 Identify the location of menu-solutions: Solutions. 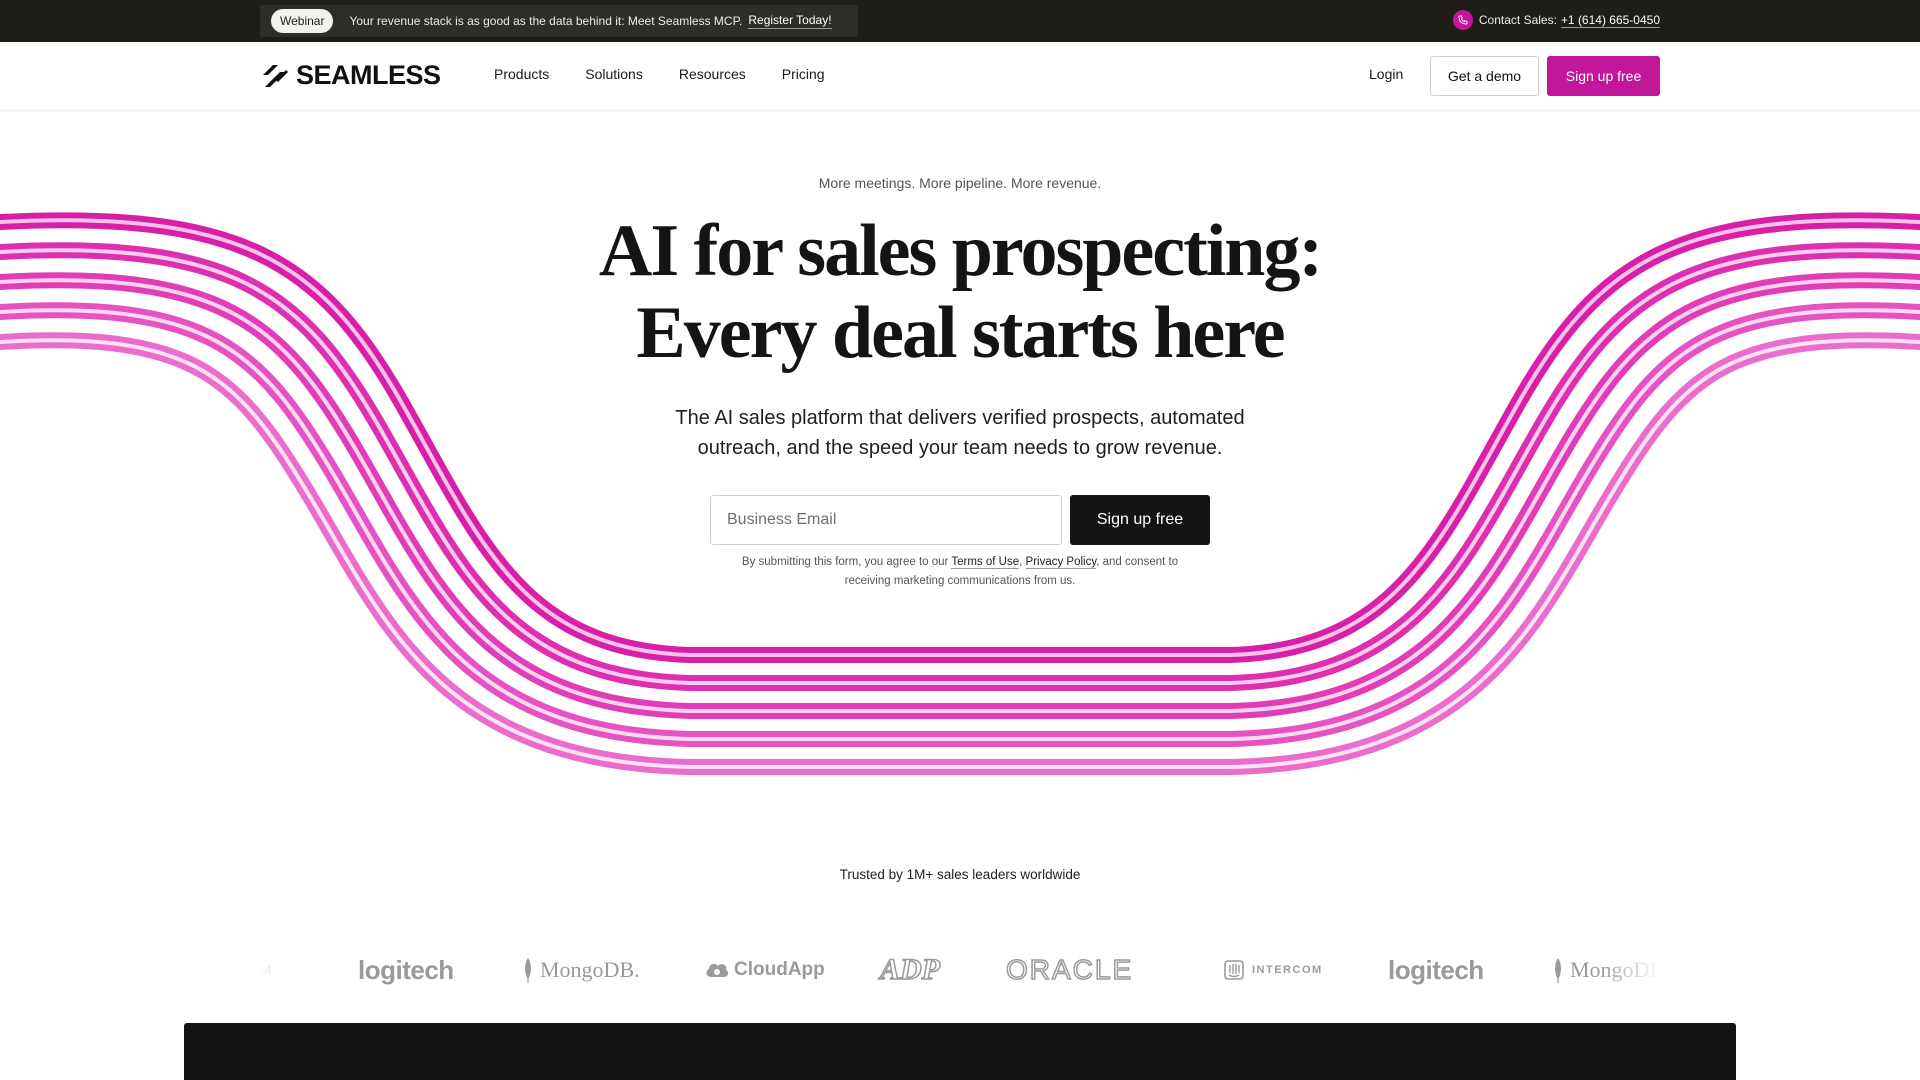
(614, 74).